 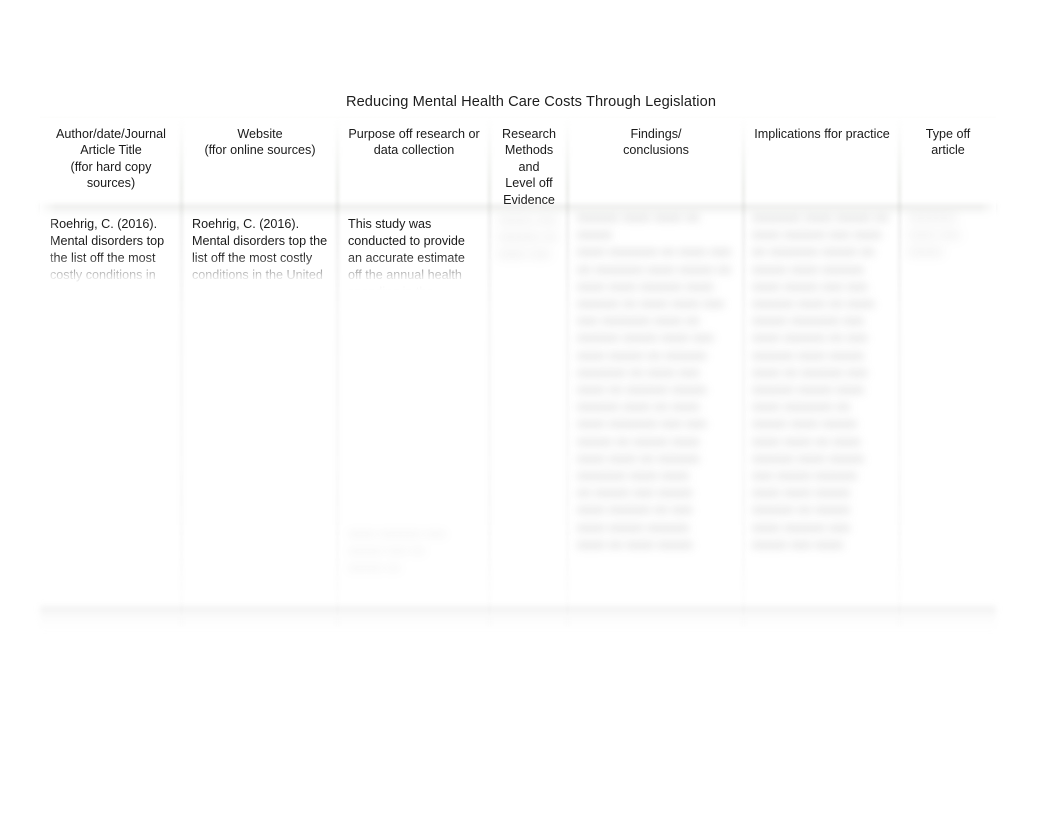 What do you see at coordinates (529, 418) in the screenshot?
I see `cell-methods: nnnnn nnn nnnnnn nn nnnn nnn` at bounding box center [529, 418].